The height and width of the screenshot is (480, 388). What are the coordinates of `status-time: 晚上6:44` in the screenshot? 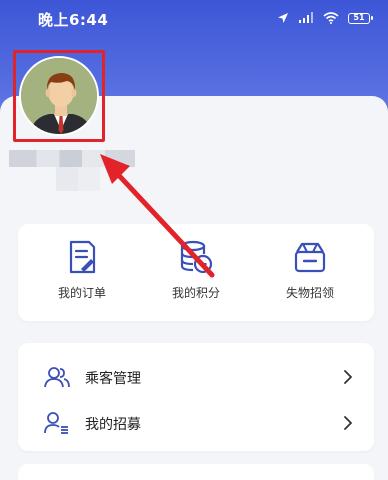 It's located at (73, 20).